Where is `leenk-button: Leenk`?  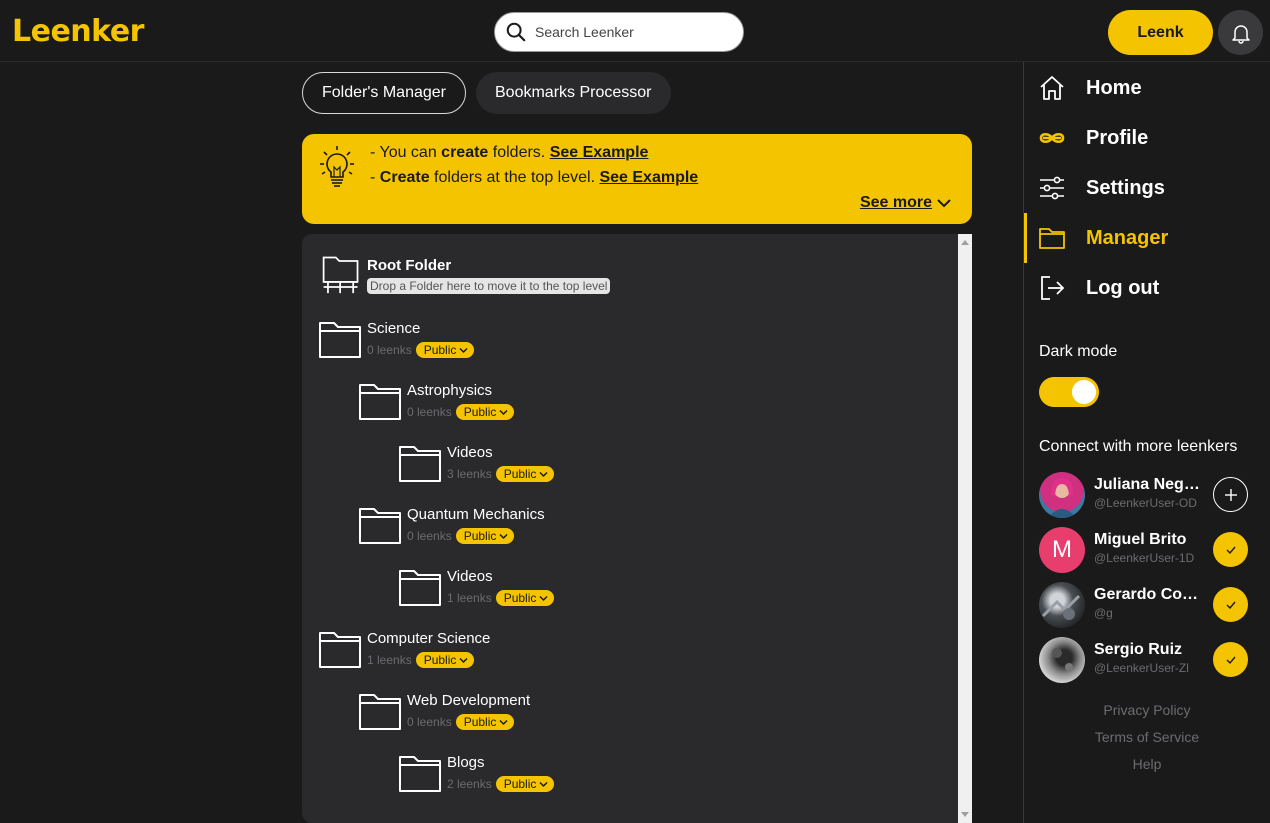
leenk-button: Leenk is located at coordinates (1160, 32).